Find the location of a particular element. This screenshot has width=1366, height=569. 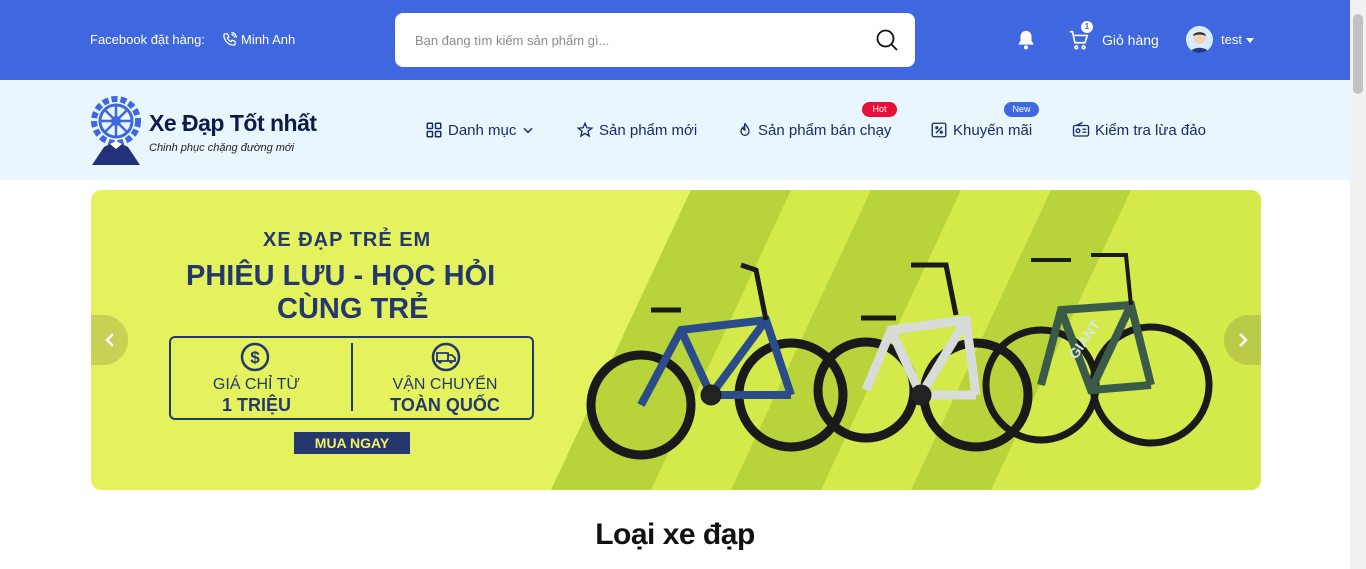

nav-label: Danh mục is located at coordinates (482, 130).